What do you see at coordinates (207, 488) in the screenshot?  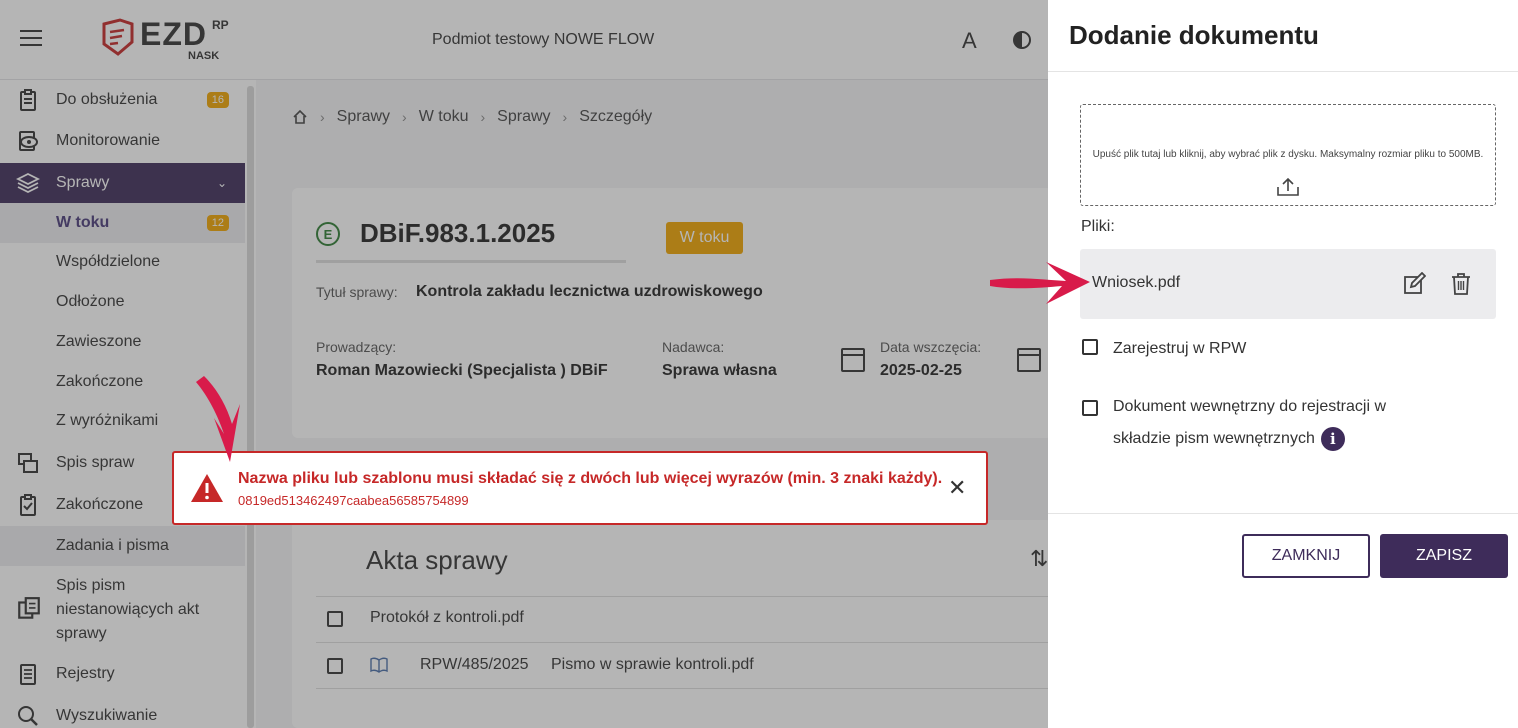 I see `warning-icon` at bounding box center [207, 488].